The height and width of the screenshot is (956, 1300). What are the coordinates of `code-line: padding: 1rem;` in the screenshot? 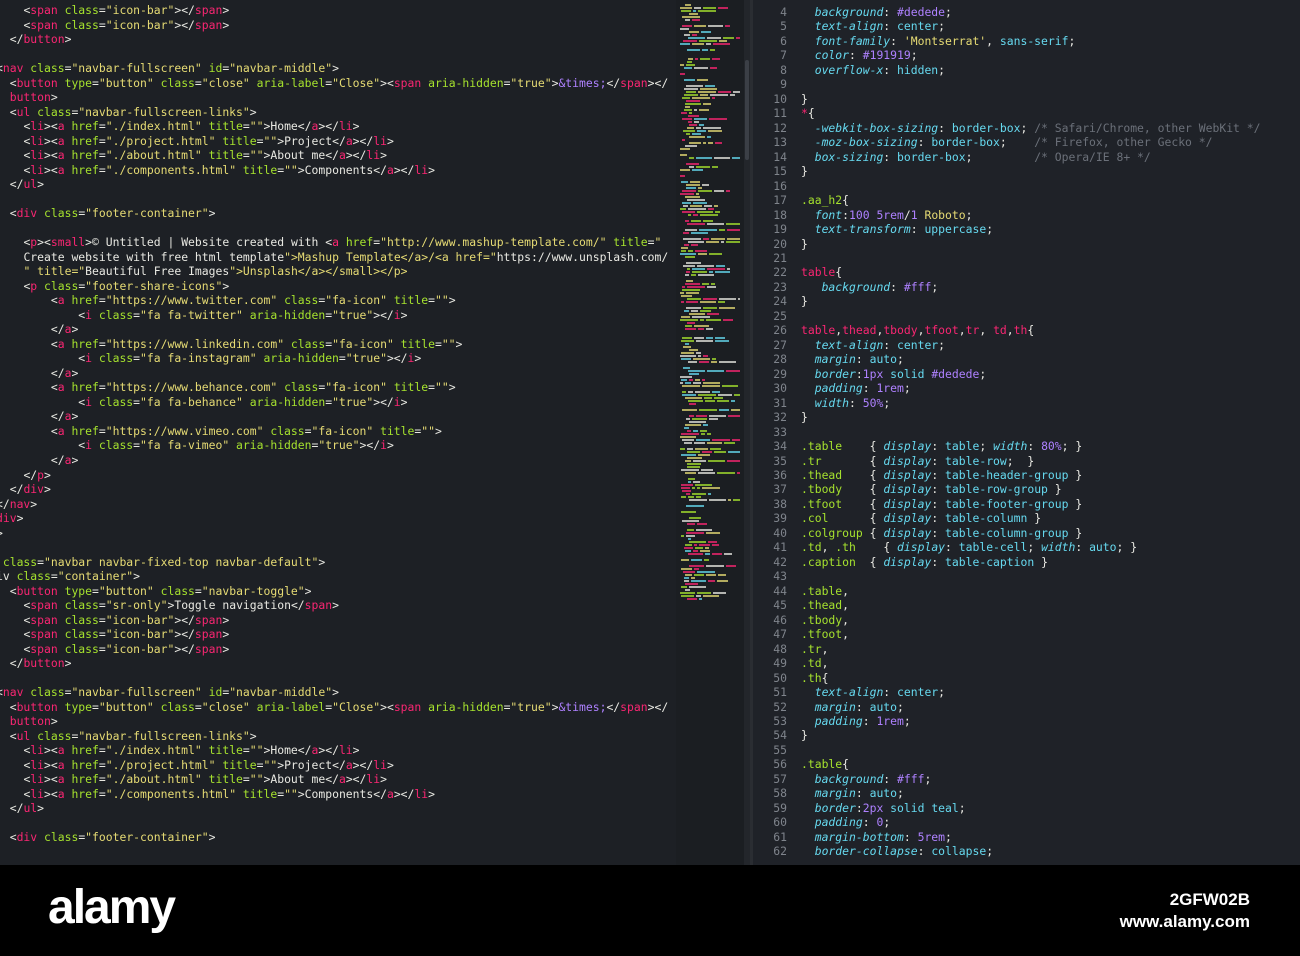 It's located at (1031, 388).